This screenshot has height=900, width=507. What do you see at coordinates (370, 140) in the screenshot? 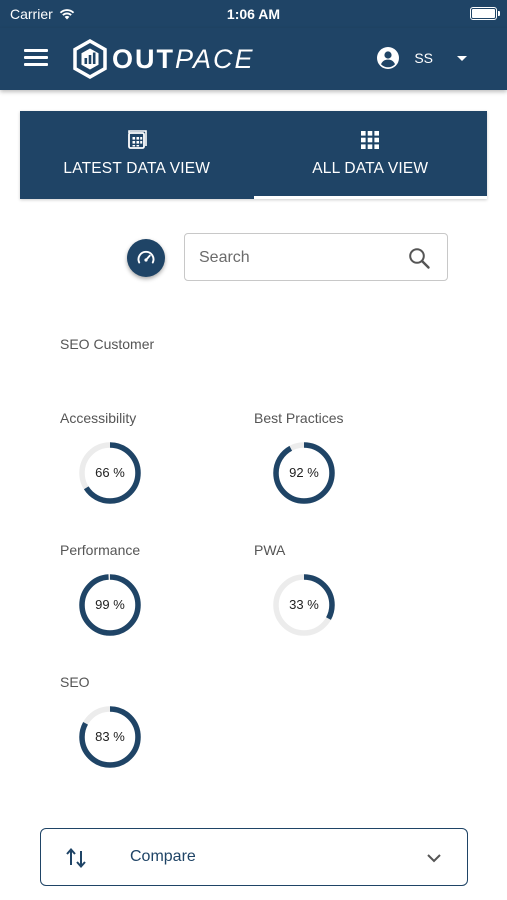
I see `apps-grid-icon` at bounding box center [370, 140].